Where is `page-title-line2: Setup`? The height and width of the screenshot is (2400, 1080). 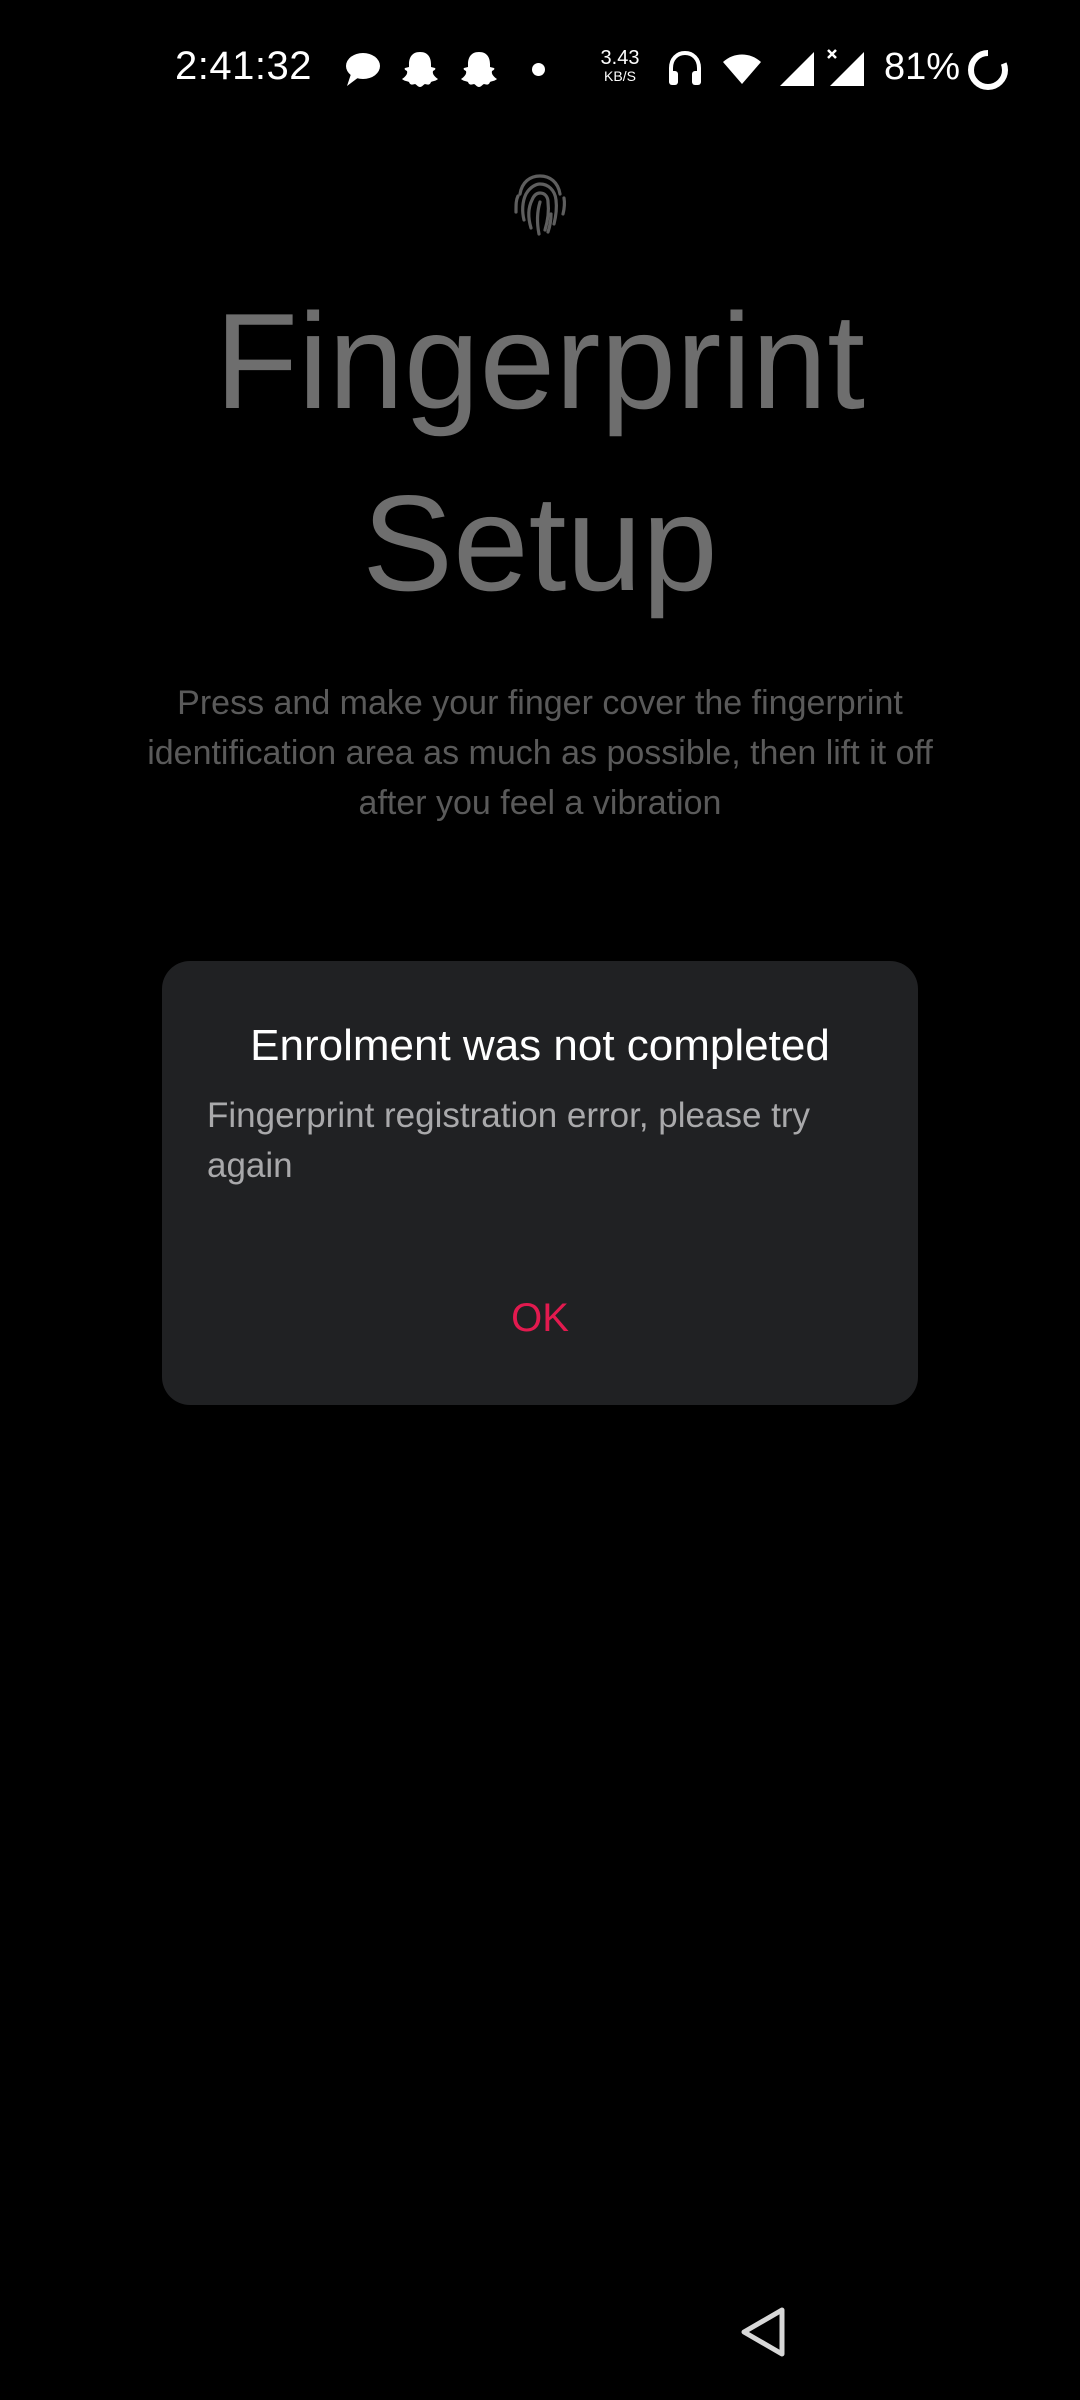
page-title-line2: Setup is located at coordinates (540, 543).